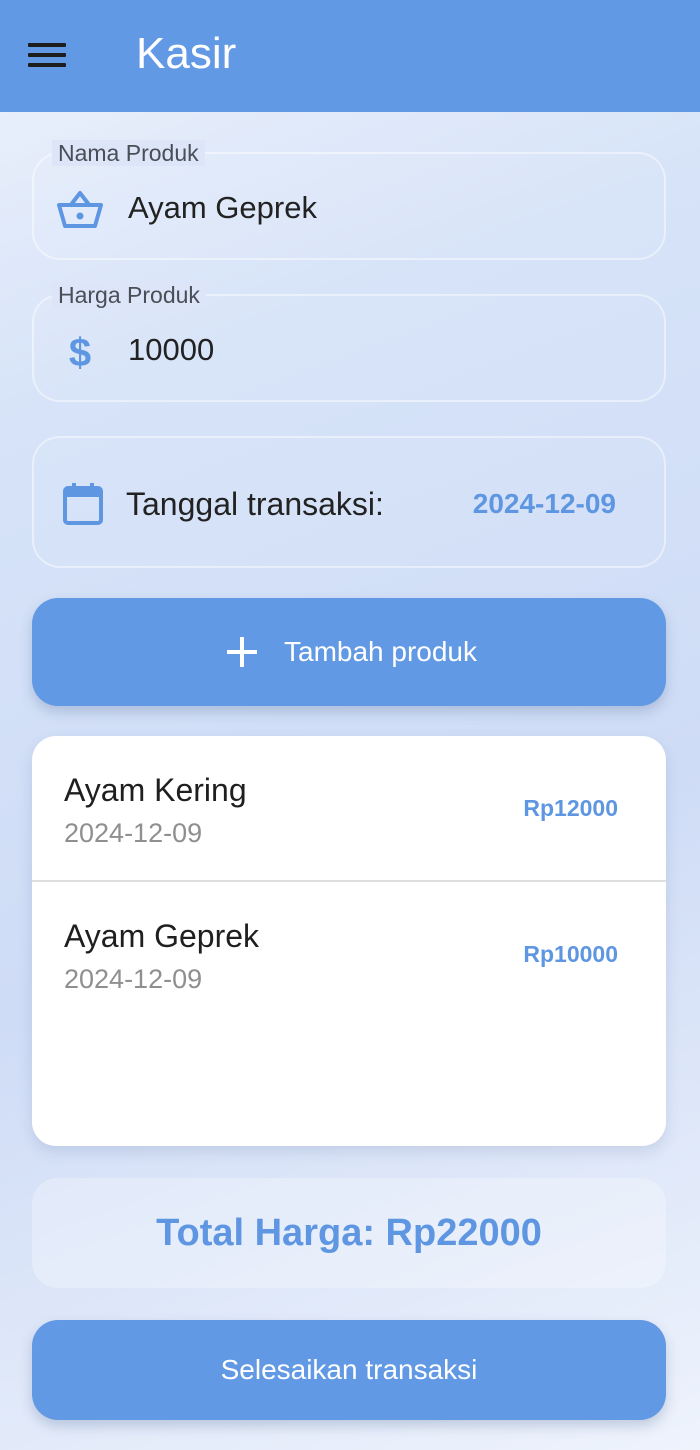 This screenshot has height=1450, width=700. Describe the element at coordinates (381, 651) in the screenshot. I see `add-product-label: Tambah produk` at that location.